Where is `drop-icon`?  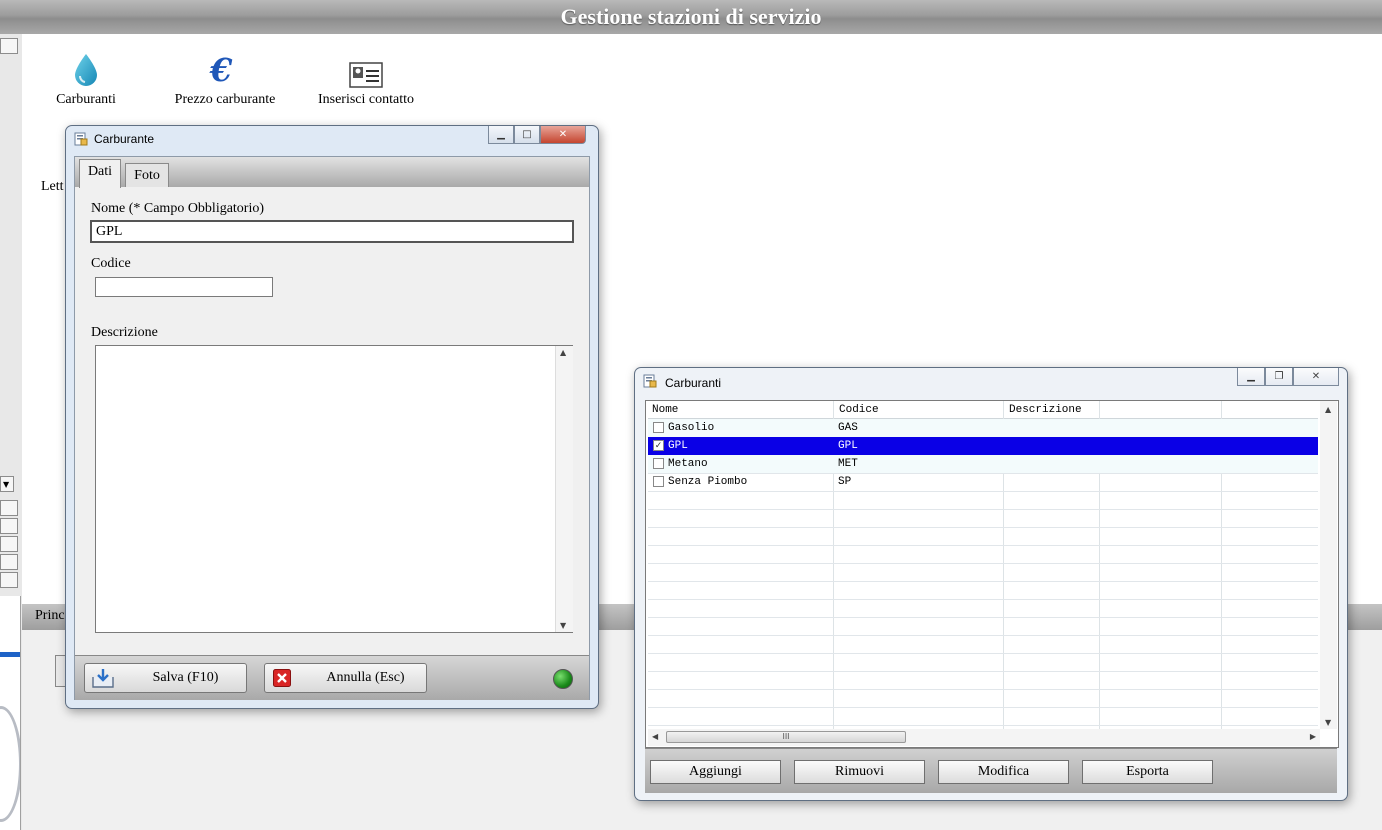
drop-icon is located at coordinates (86, 70).